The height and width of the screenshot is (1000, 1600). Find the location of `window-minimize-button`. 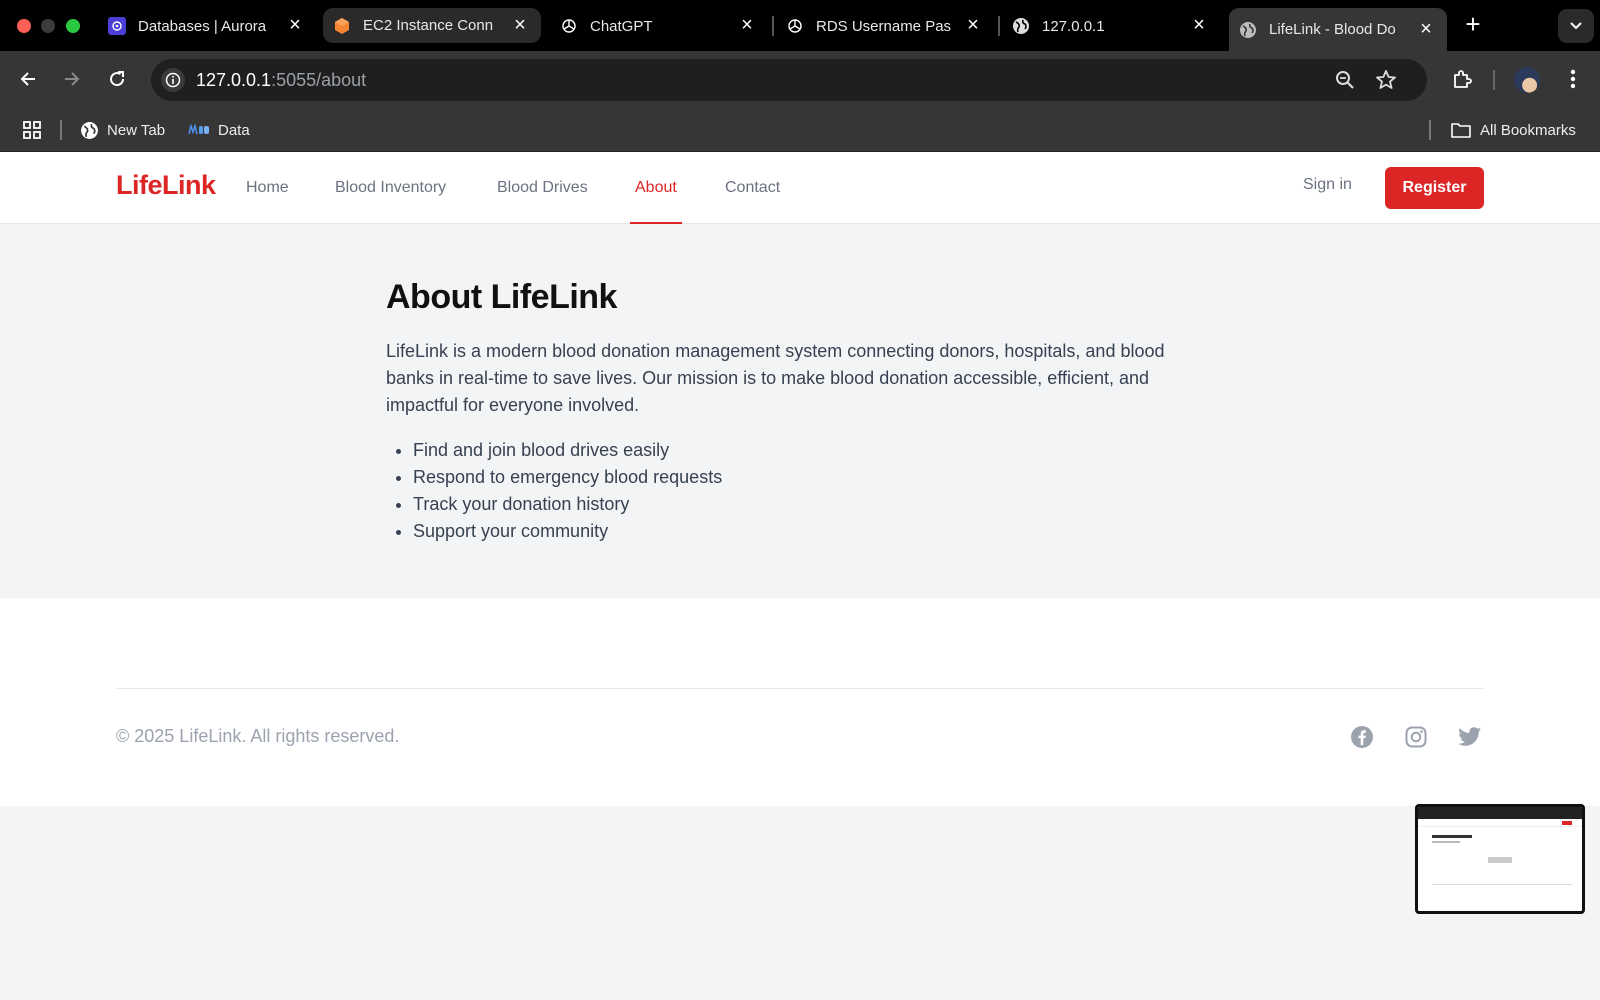

window-minimize-button is located at coordinates (48, 26).